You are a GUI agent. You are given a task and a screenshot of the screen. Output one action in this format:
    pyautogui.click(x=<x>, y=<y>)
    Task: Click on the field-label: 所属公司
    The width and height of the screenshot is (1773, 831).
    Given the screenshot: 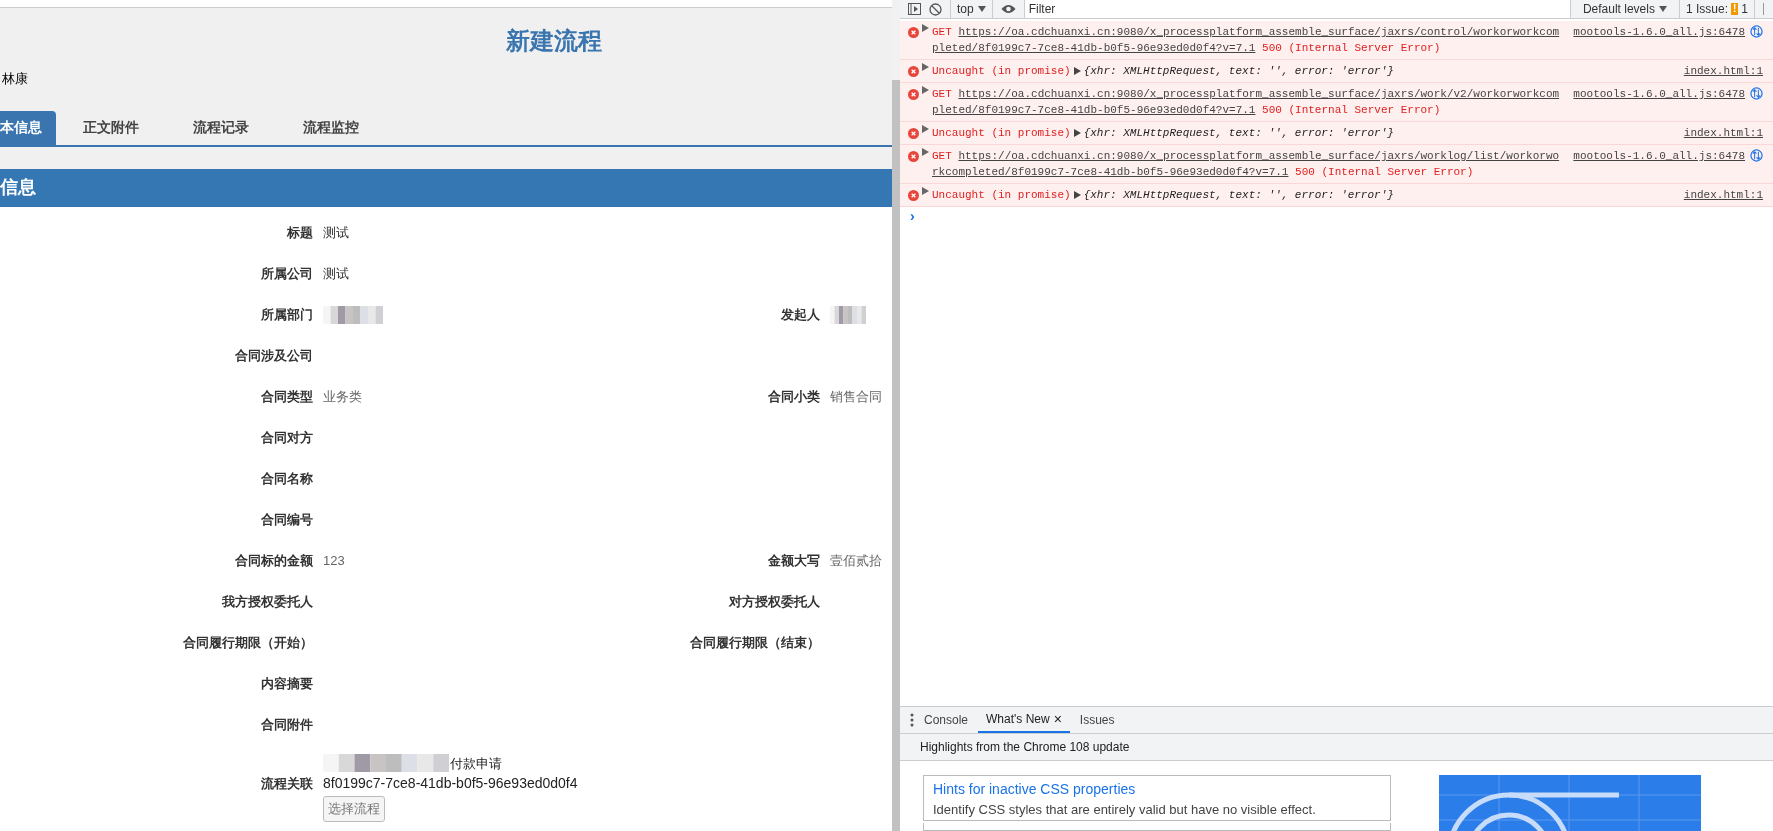 What is the action you would take?
    pyautogui.click(x=286, y=274)
    